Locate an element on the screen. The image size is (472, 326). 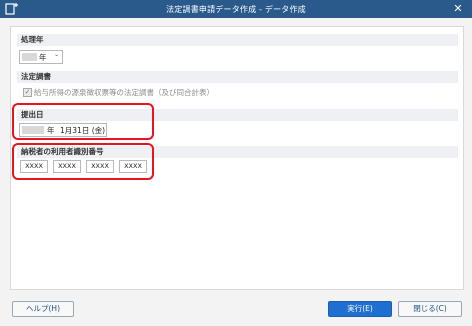
legal-document-header: 法定調書 is located at coordinates (237, 77).